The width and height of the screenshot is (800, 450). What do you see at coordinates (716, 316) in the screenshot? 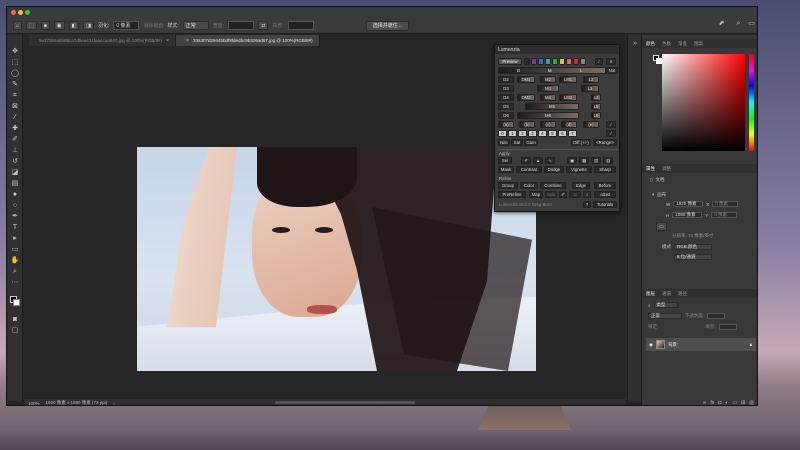
I see `opacity-input` at bounding box center [716, 316].